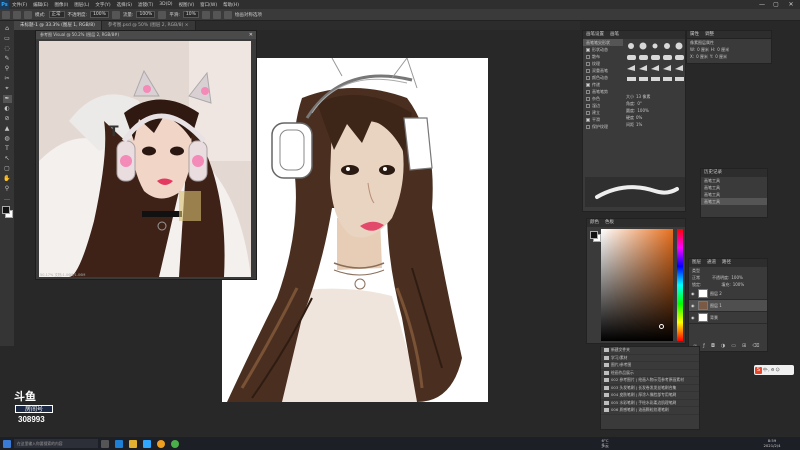 The image size is (800, 450). Describe the element at coordinates (654, 117) in the screenshot. I see `brush-hardness-row: 硬度 0%` at that location.